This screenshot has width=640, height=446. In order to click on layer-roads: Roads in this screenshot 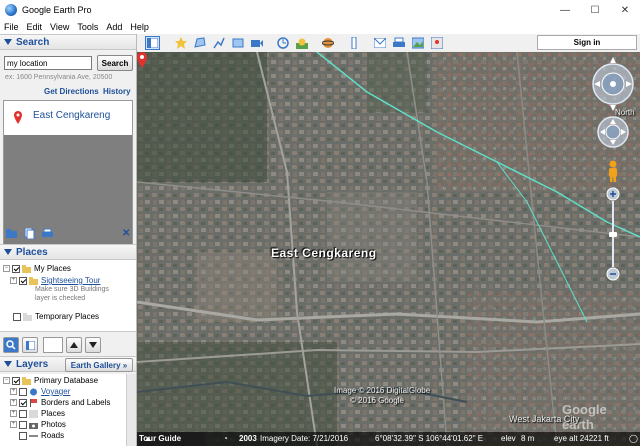, I will do `click(37, 435)`.